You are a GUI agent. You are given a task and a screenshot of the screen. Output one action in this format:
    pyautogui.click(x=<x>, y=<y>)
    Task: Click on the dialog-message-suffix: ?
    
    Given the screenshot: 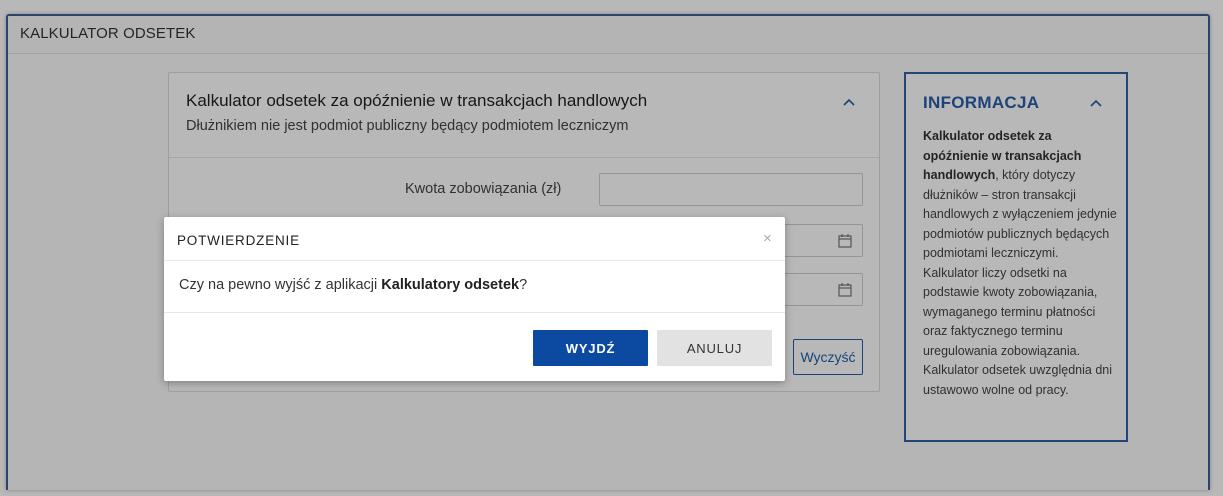 What is the action you would take?
    pyautogui.click(x=523, y=285)
    